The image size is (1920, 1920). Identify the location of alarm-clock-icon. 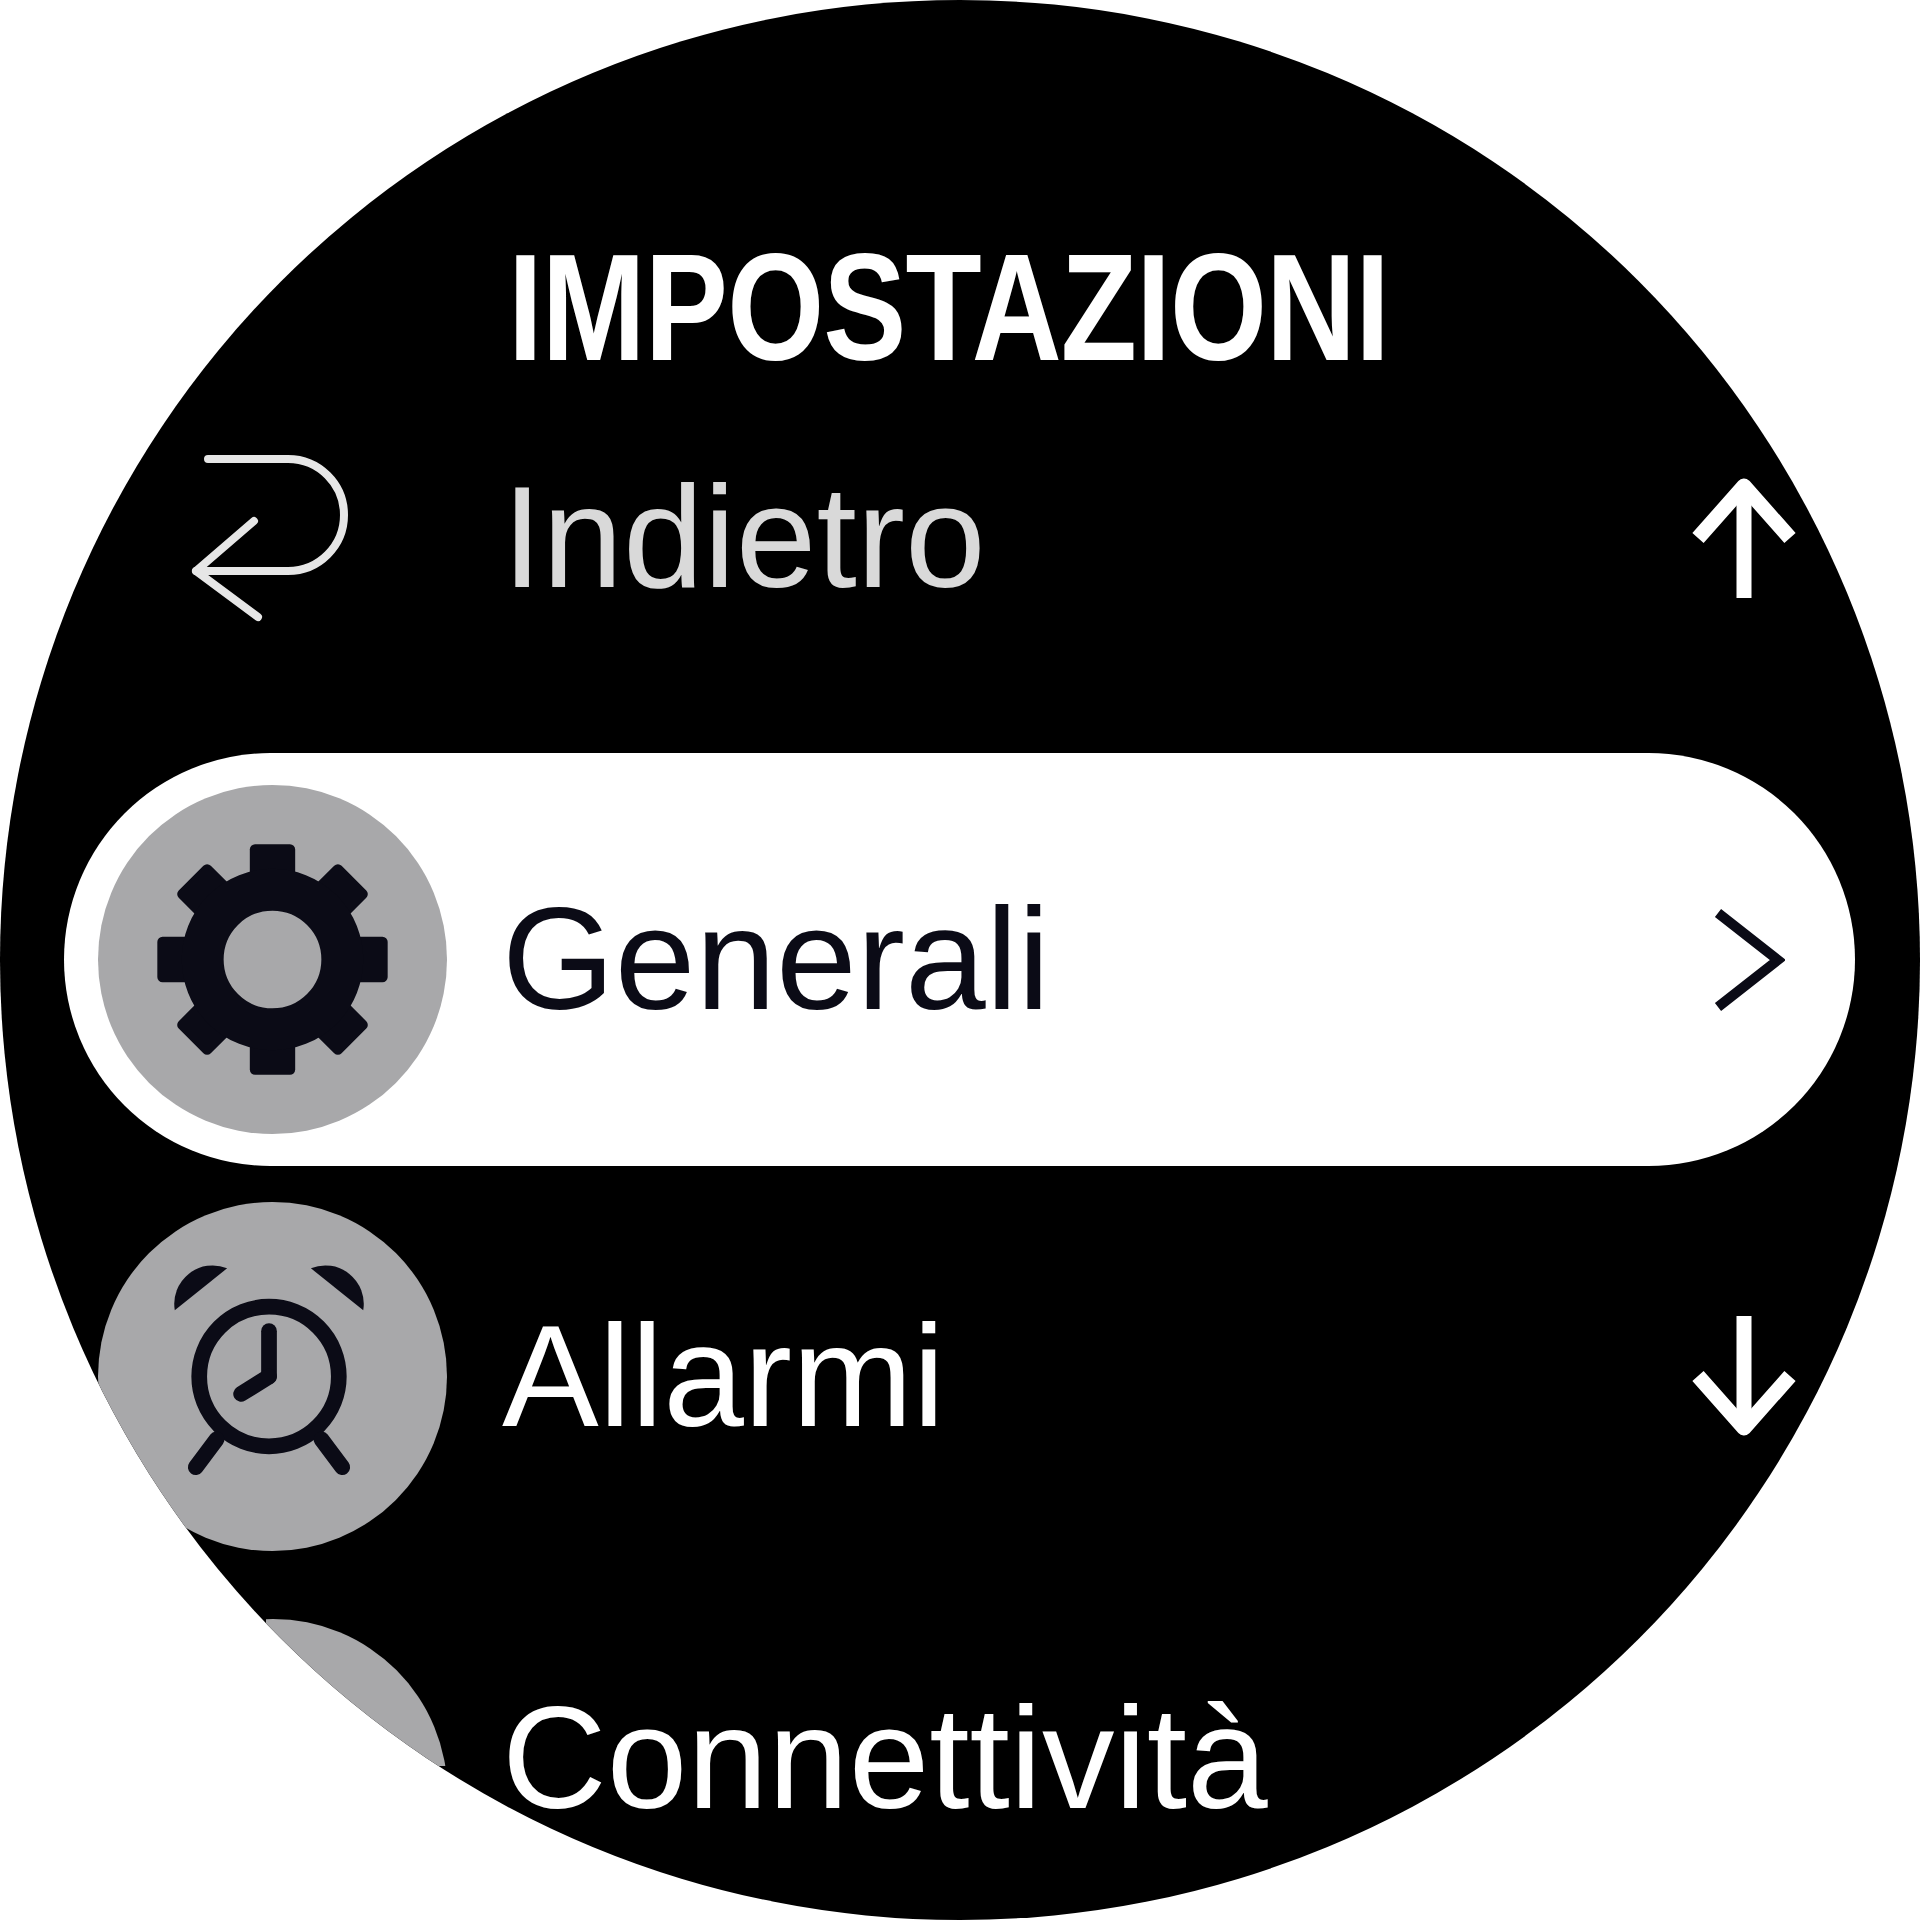
(272, 1377).